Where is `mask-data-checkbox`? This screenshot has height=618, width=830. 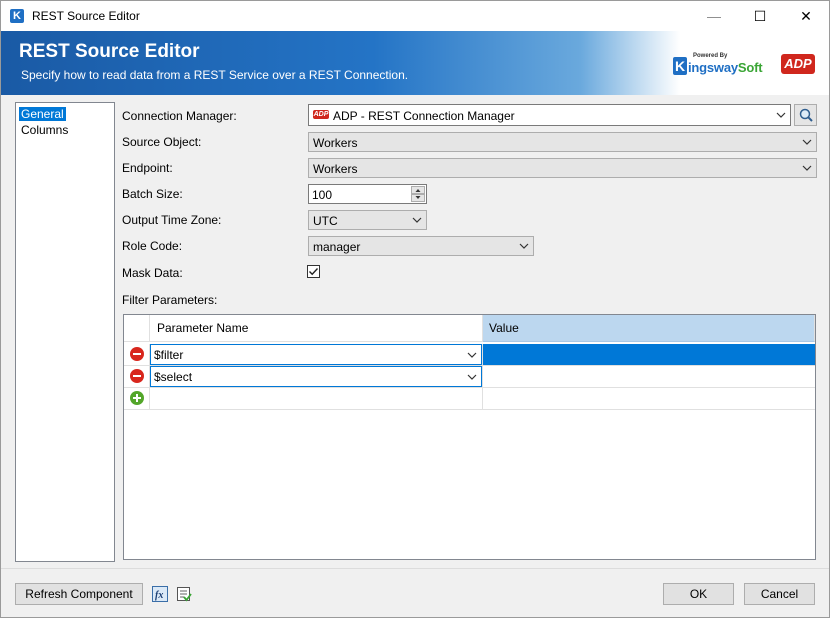 mask-data-checkbox is located at coordinates (313, 271).